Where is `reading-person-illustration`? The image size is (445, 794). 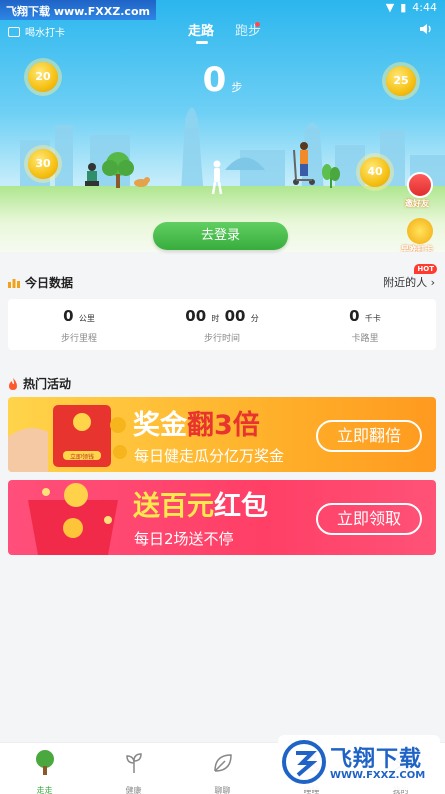
reading-person-illustration is located at coordinates (92, 174).